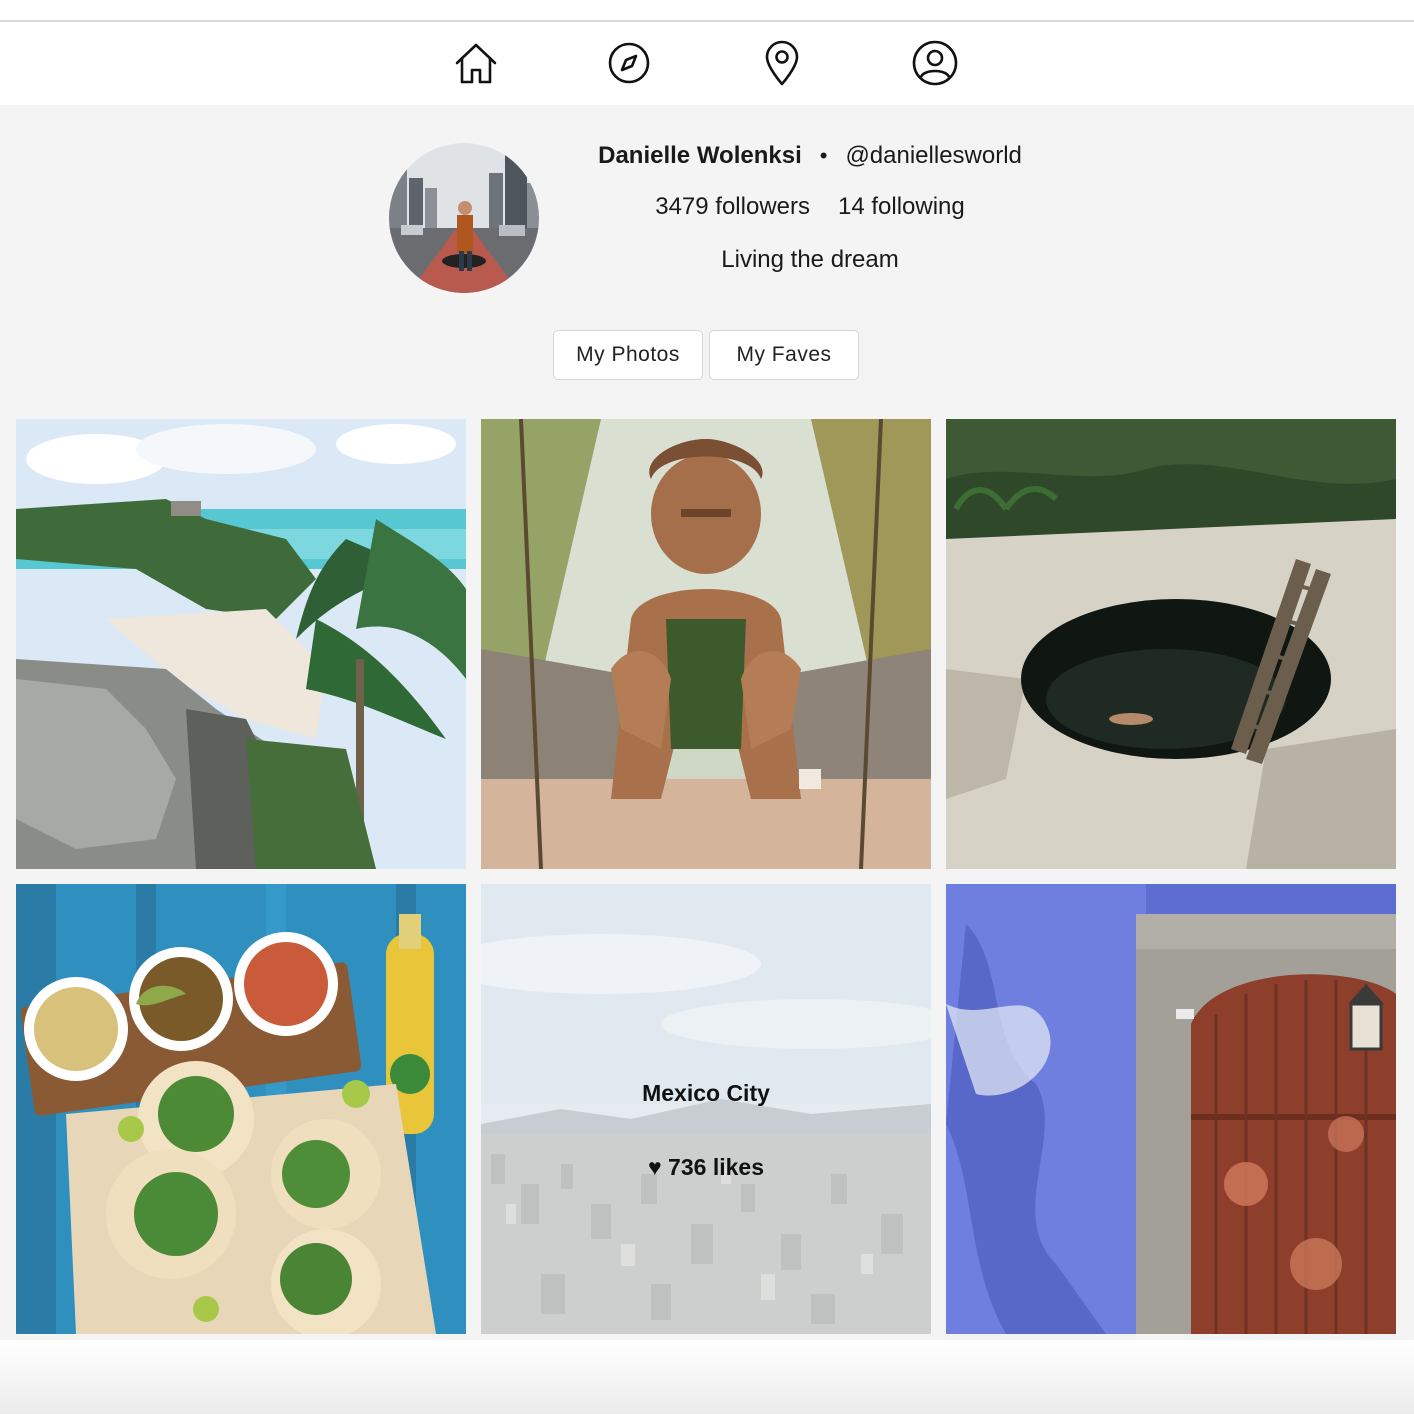 Image resolution: width=1414 pixels, height=1414 pixels. Describe the element at coordinates (706, 1093) in the screenshot. I see `photo-location: Mexico City` at that location.